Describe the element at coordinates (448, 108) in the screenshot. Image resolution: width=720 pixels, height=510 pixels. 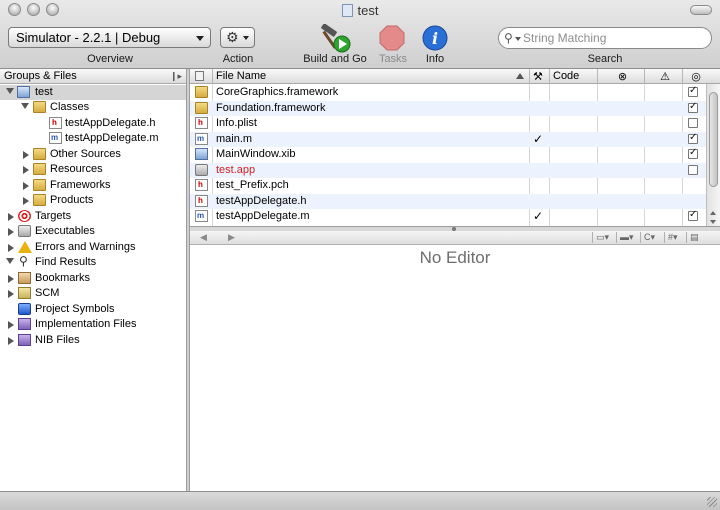
I see `file-list-row: Foundation.framework` at that location.